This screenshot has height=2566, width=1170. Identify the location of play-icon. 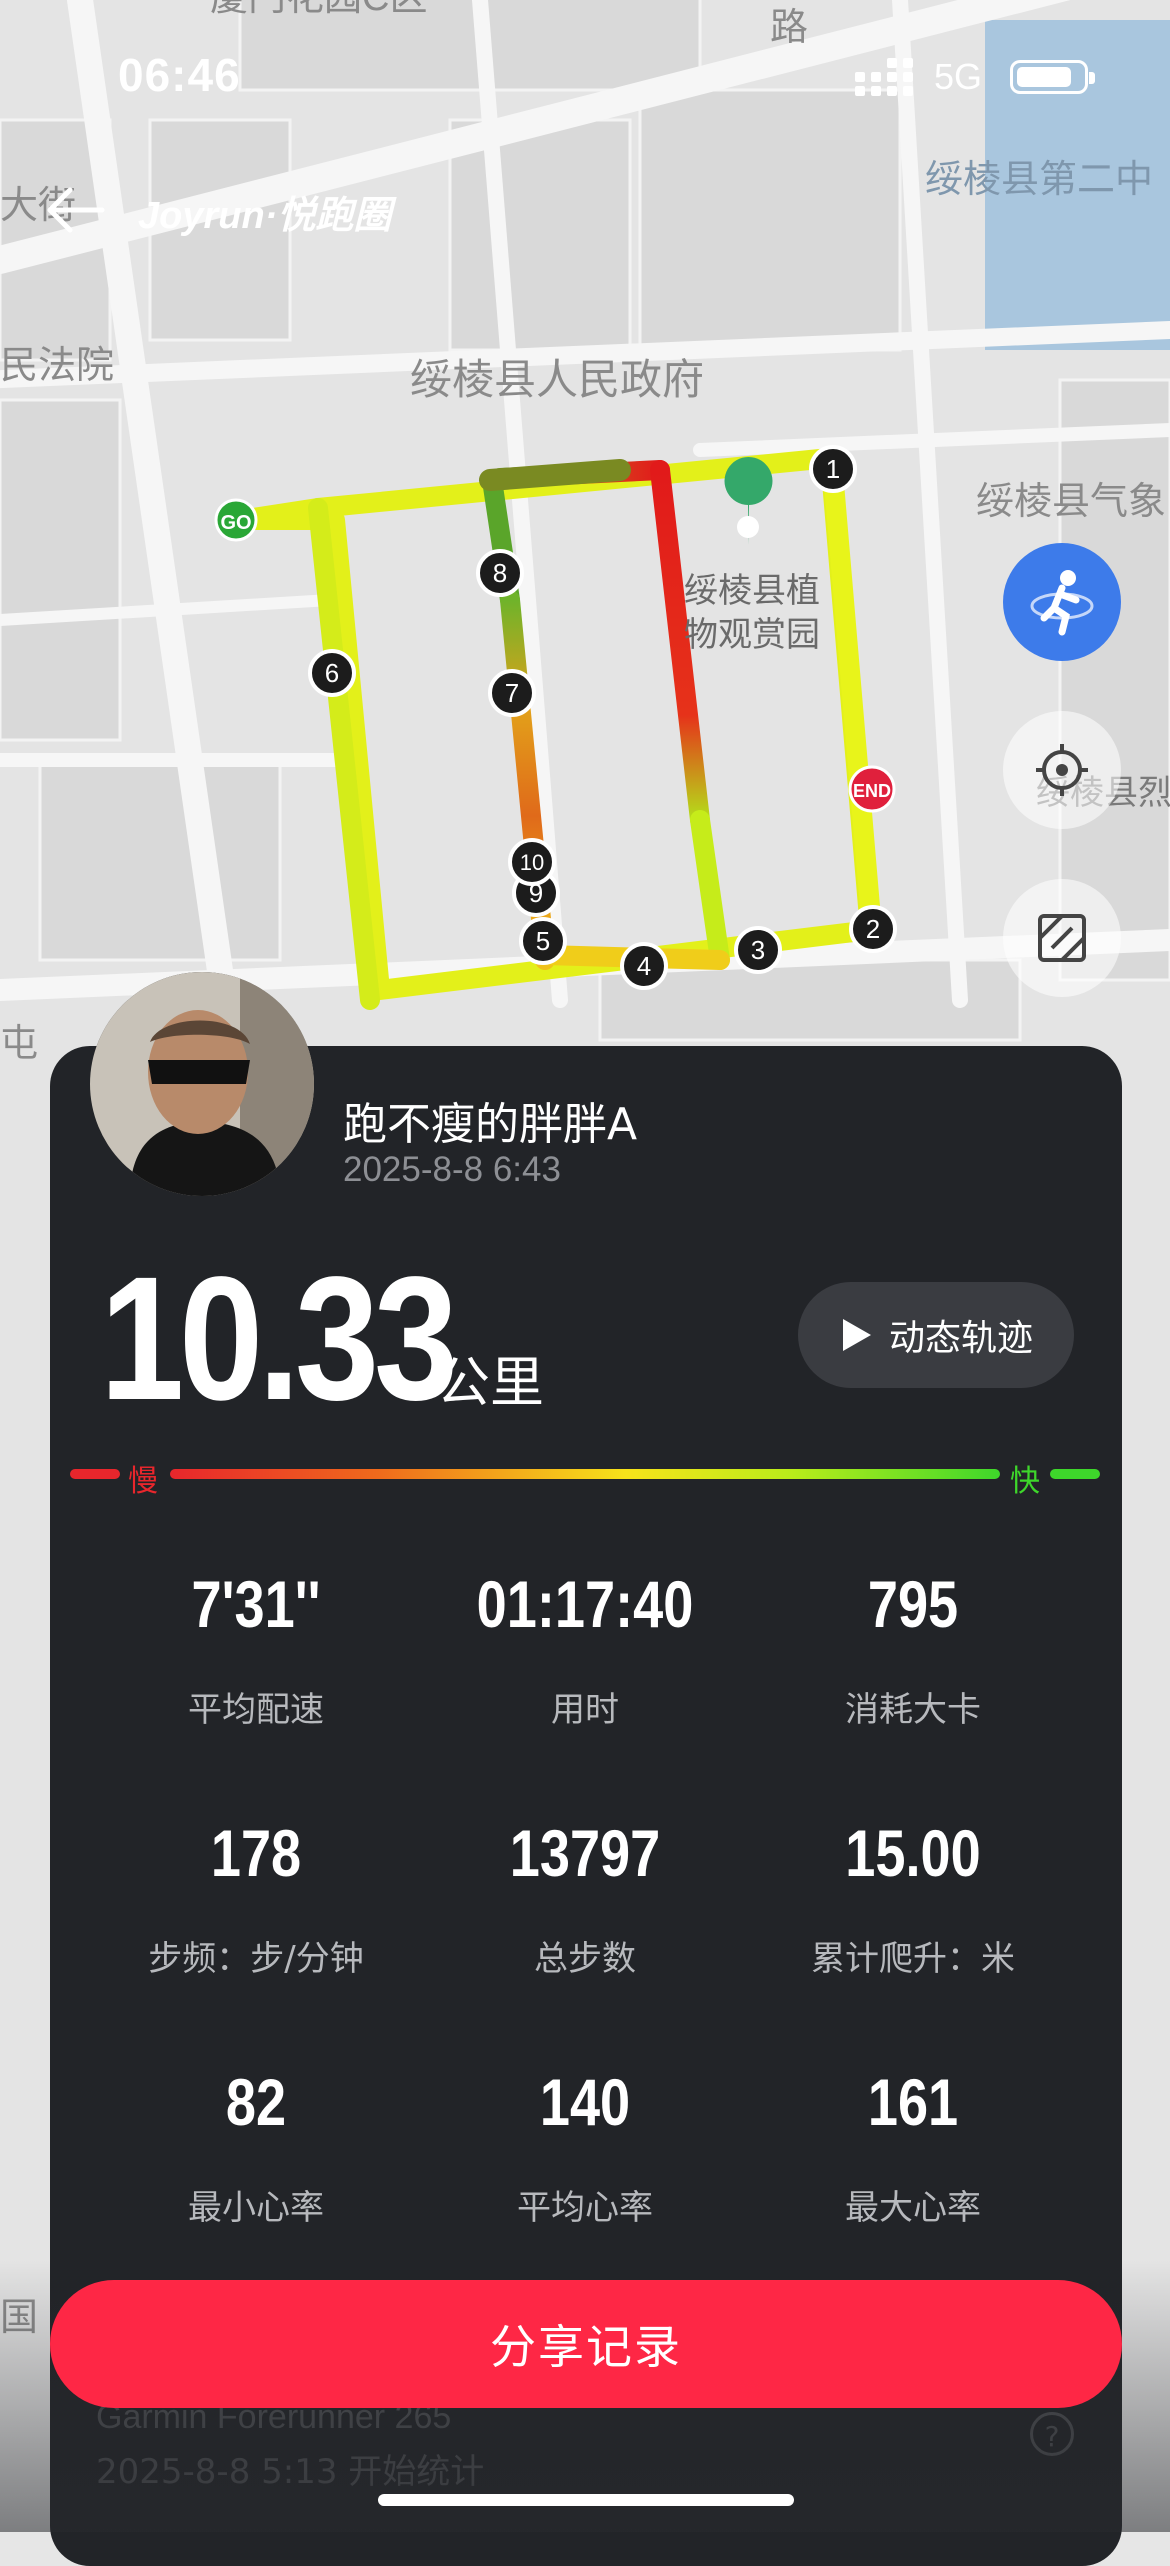
(856, 1335).